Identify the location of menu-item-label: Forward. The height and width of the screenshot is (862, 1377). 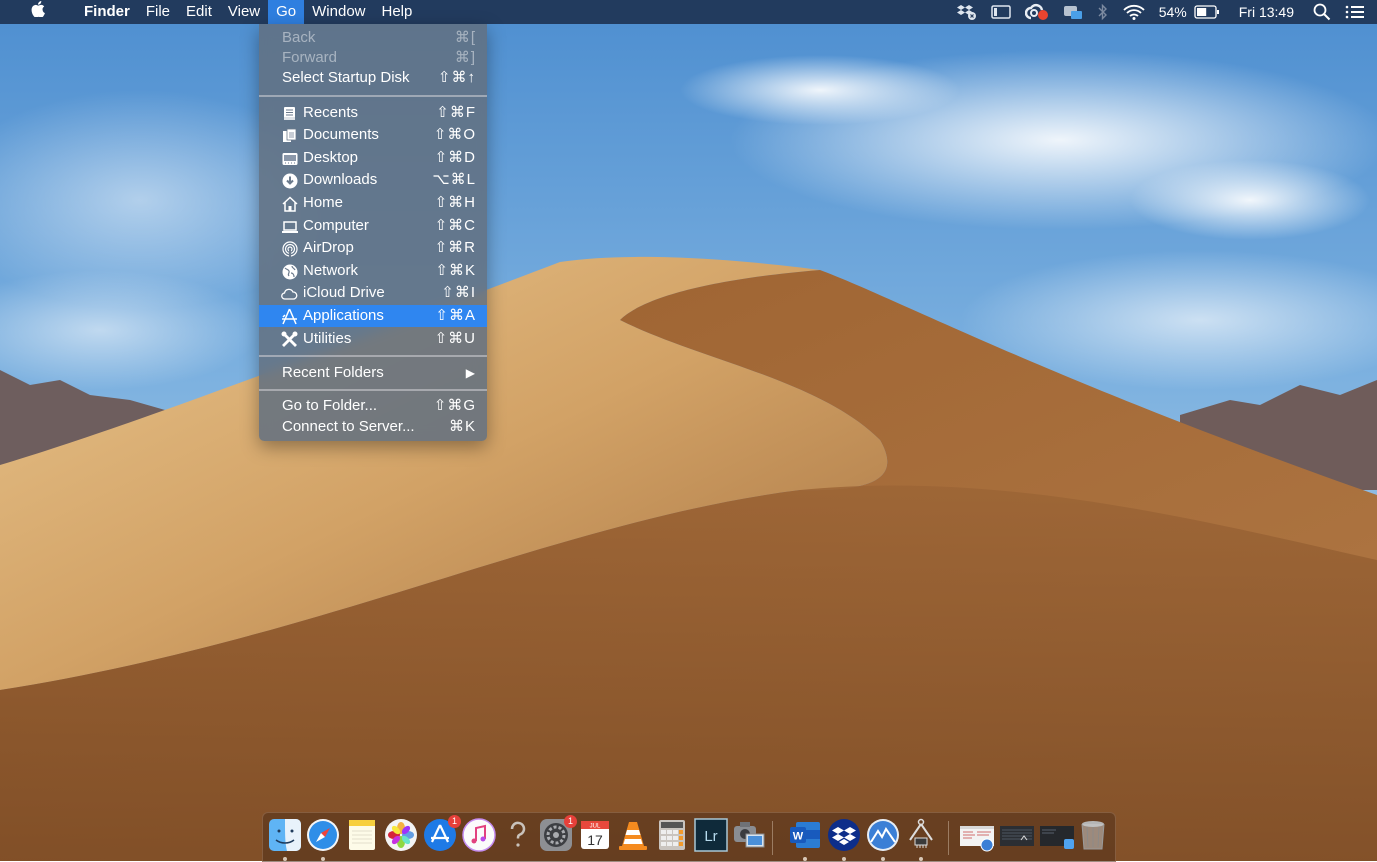
(310, 57).